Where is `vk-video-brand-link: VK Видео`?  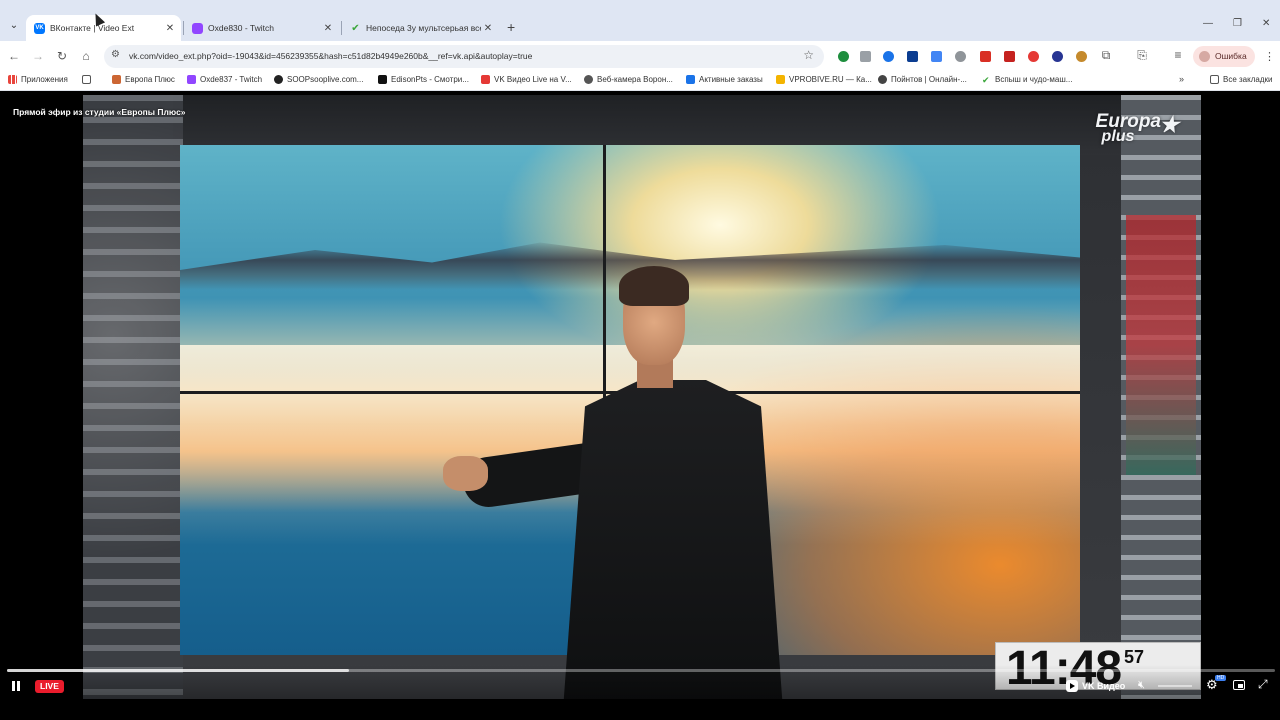 vk-video-brand-link: VK Видео is located at coordinates (1095, 686).